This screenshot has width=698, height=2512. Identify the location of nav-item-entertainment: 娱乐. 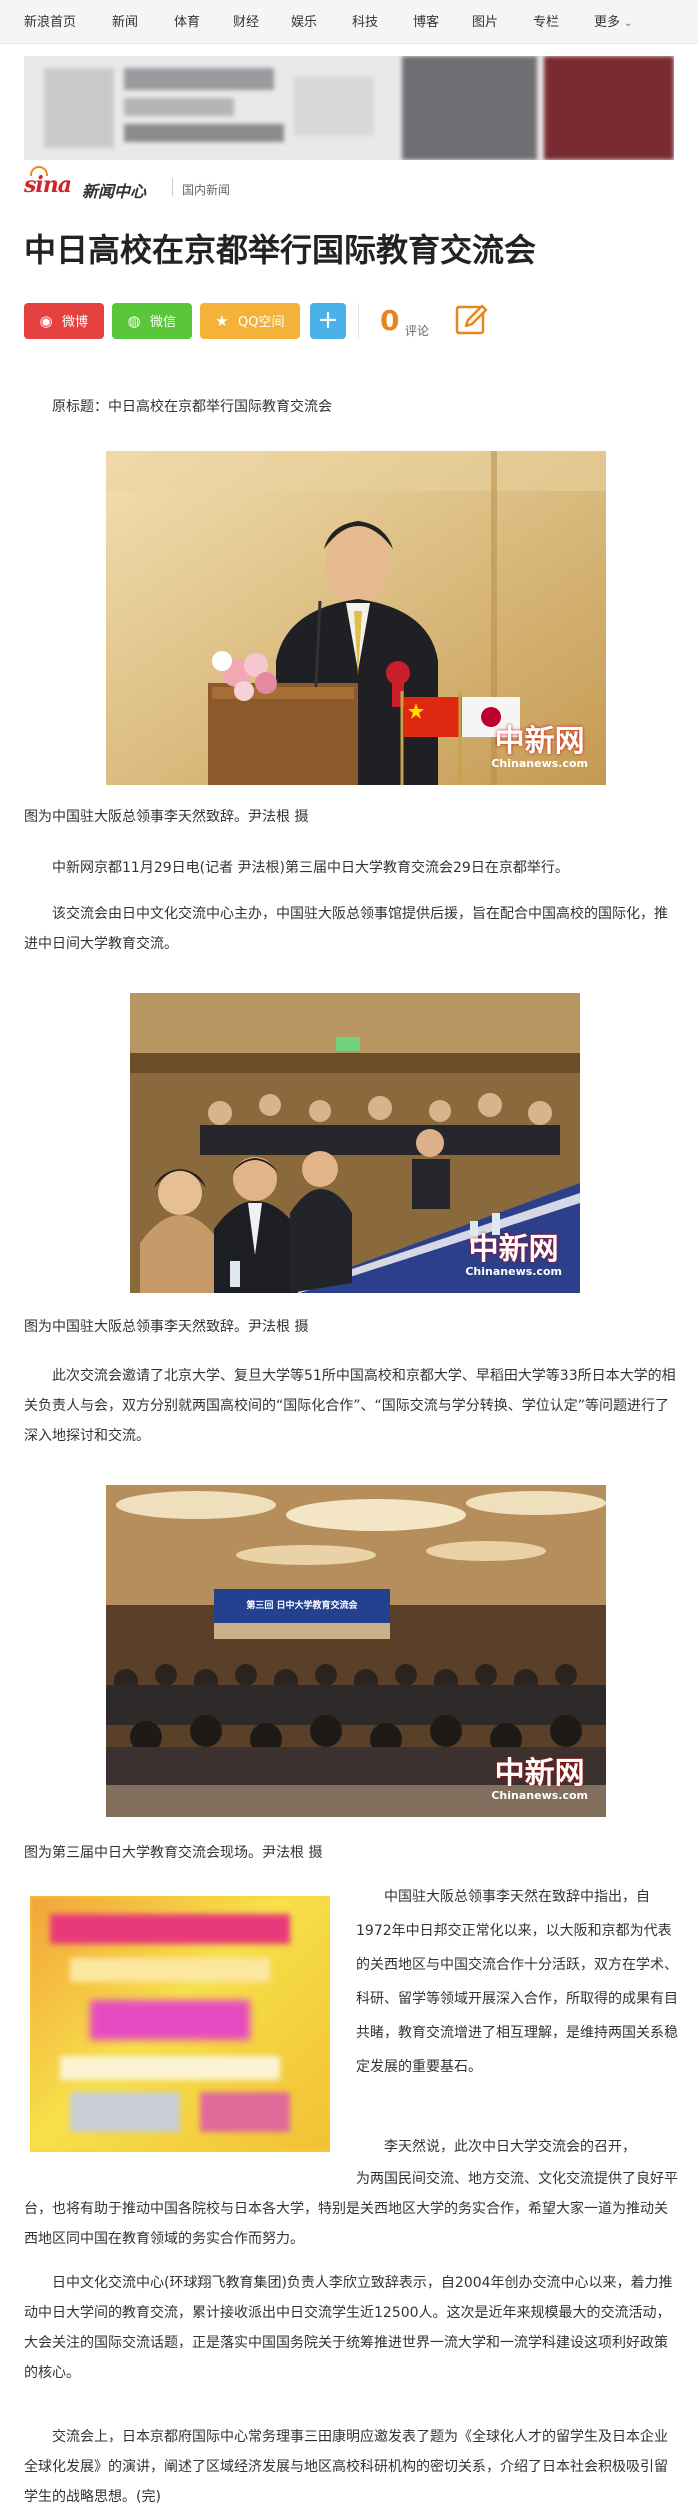
(304, 23).